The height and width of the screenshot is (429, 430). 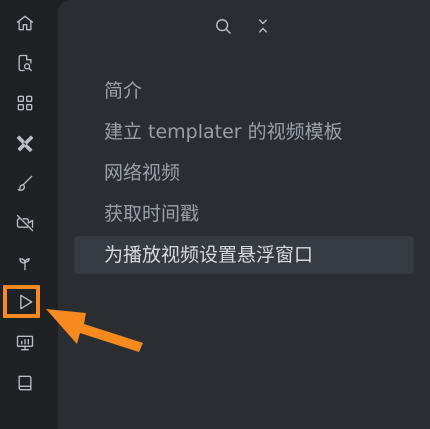 I want to click on outline-item-web-video: 网络视频, so click(x=244, y=173).